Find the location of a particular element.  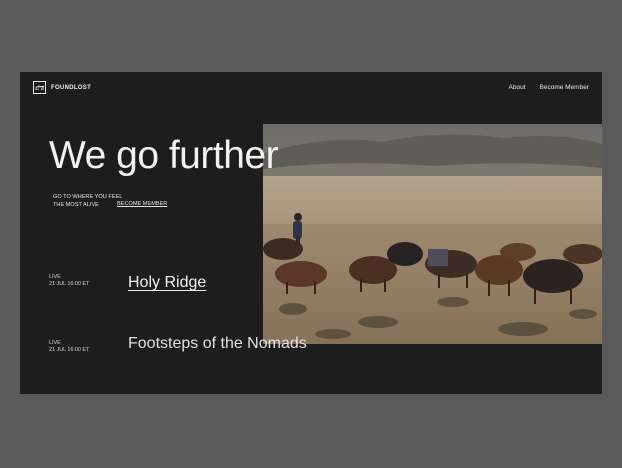

event-title-link: Footsteps of the Nomads is located at coordinates (217, 344).